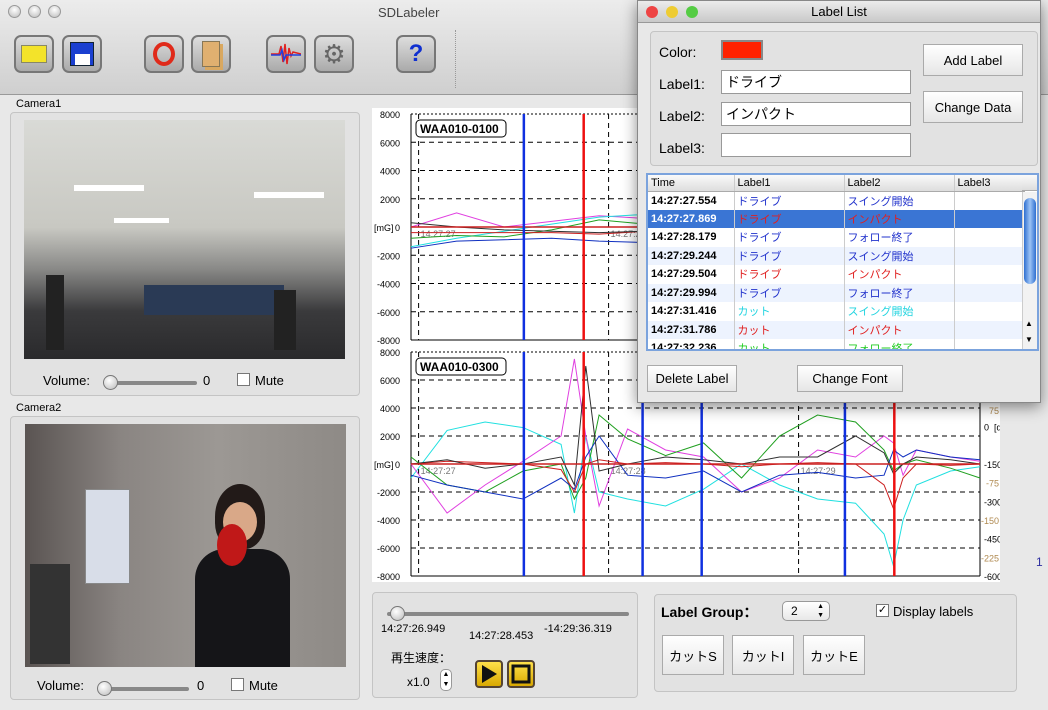 The width and height of the screenshot is (1048, 710). Describe the element at coordinates (54, 11) in the screenshot. I see `zoom-button` at that location.